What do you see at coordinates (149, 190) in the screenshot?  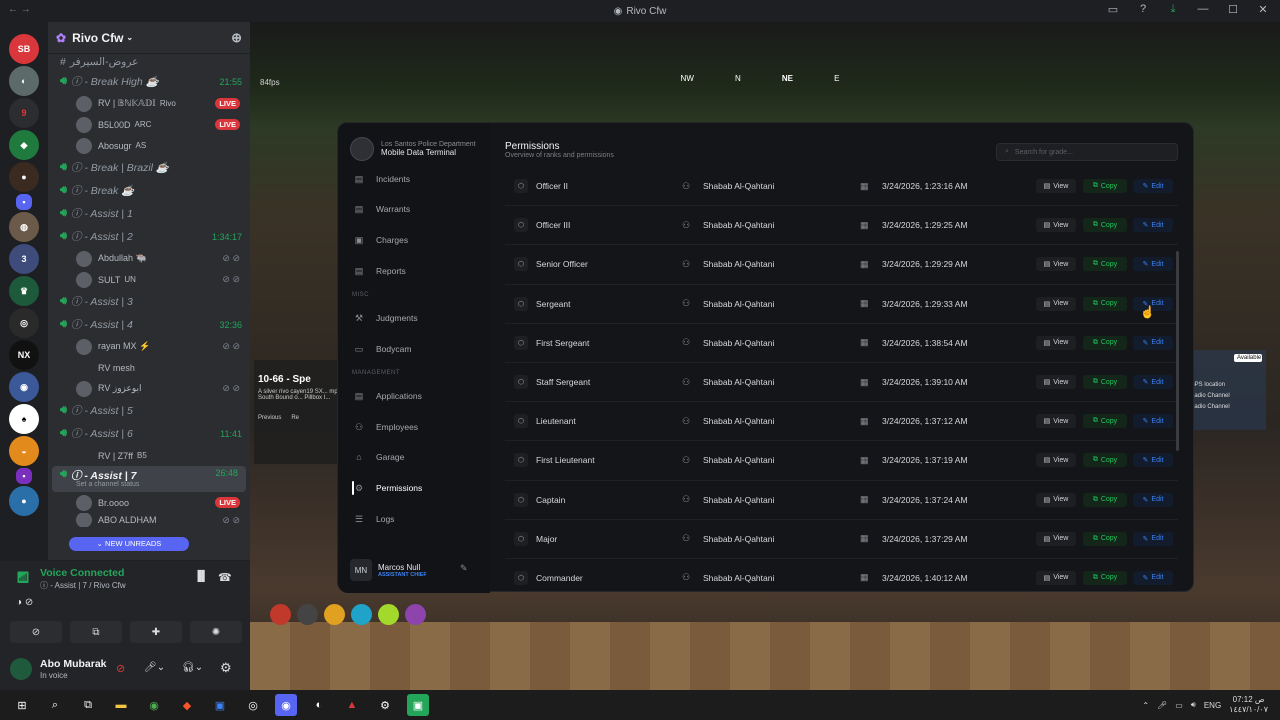 I see `voice-channel-break: 🔊︎ ⓘ - Break ☕` at bounding box center [149, 190].